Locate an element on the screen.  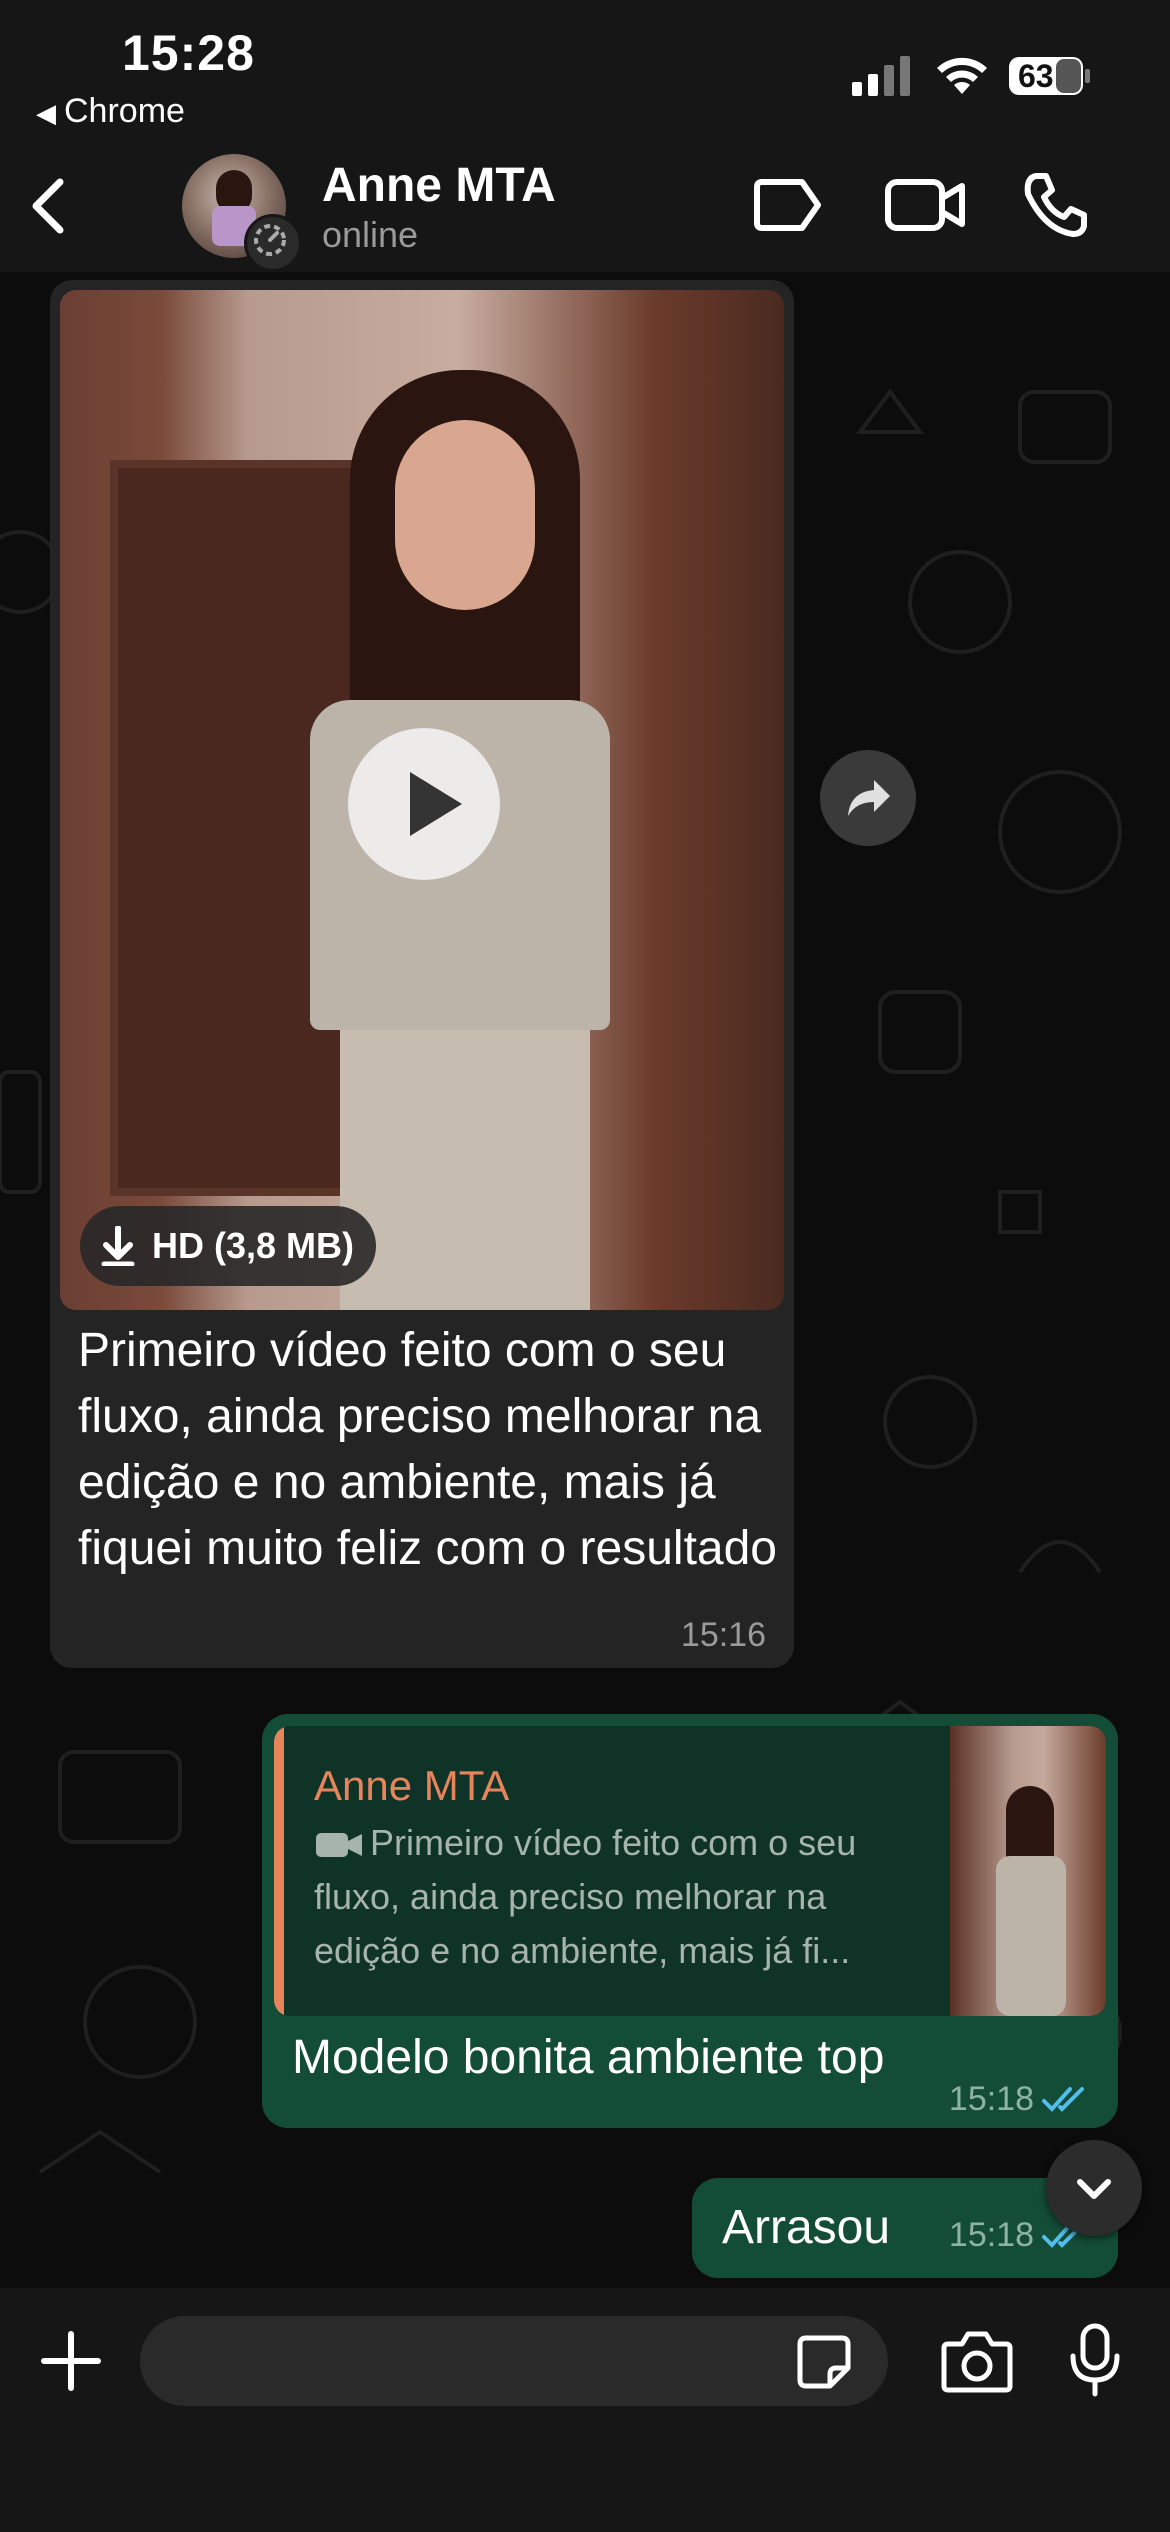
play-button is located at coordinates (424, 804).